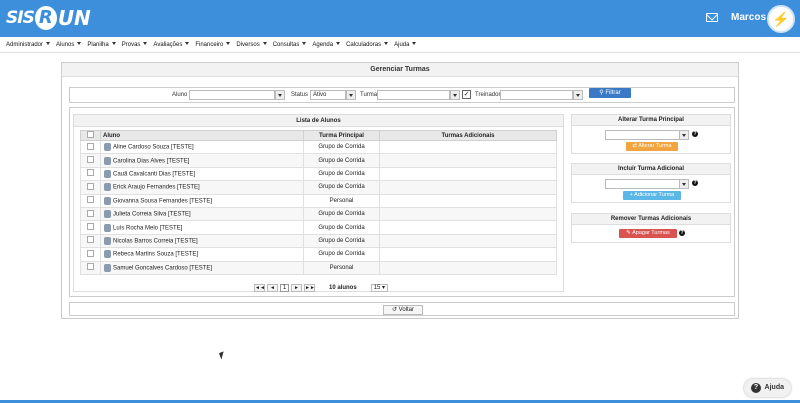 This screenshot has height=403, width=800. I want to click on col-aluno: Aluno, so click(202, 135).